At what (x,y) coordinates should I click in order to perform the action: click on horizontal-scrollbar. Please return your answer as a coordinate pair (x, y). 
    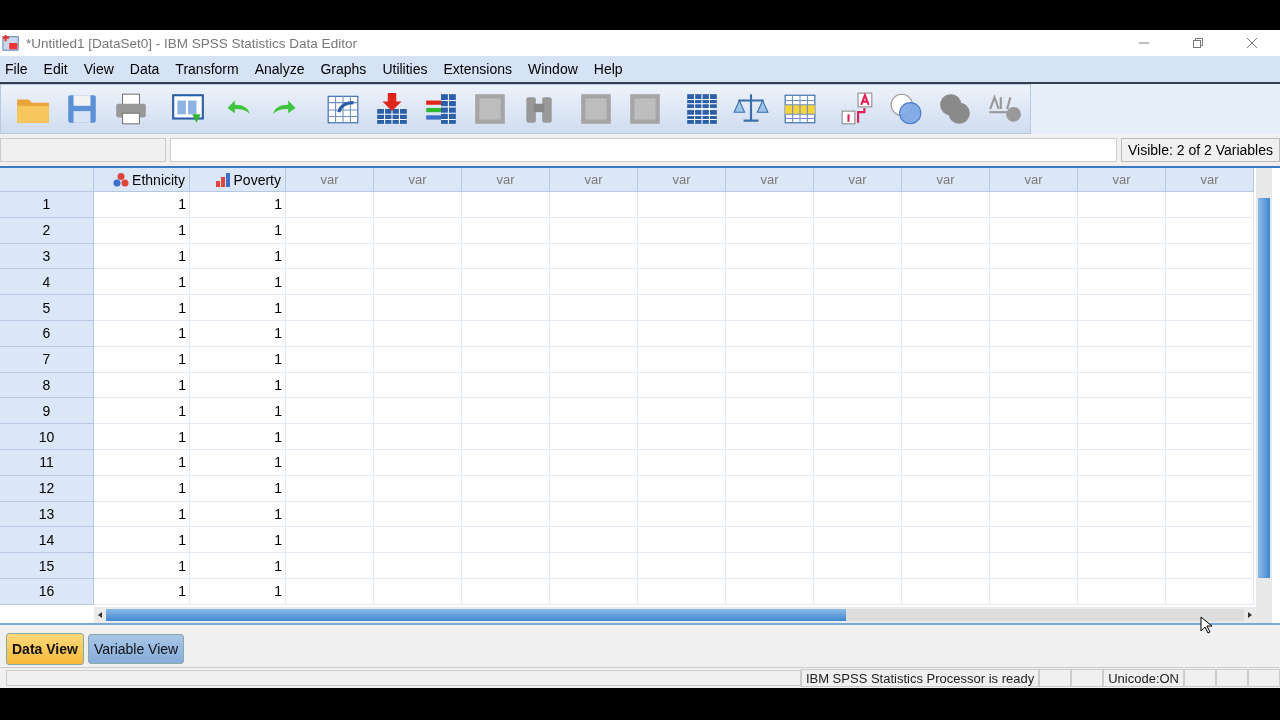
    Looking at the image, I should click on (675, 615).